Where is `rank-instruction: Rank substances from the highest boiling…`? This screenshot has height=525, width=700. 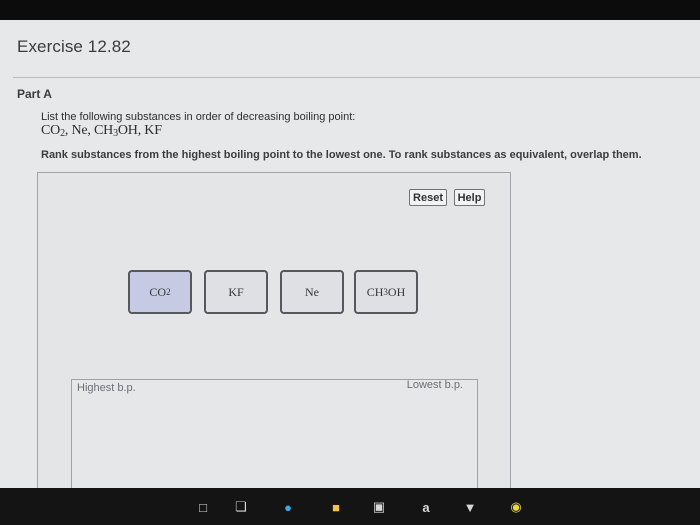 rank-instruction: Rank substances from the highest boiling… is located at coordinates (341, 155).